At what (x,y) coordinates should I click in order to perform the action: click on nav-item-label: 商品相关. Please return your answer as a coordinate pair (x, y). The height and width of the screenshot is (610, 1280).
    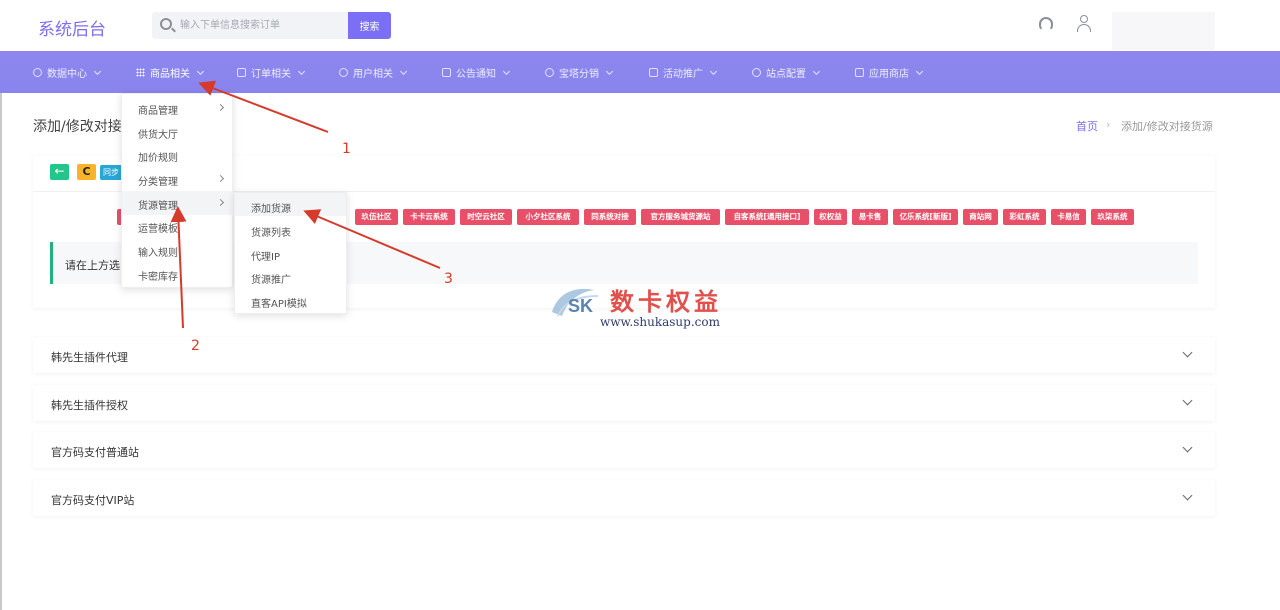
    Looking at the image, I should click on (170, 74).